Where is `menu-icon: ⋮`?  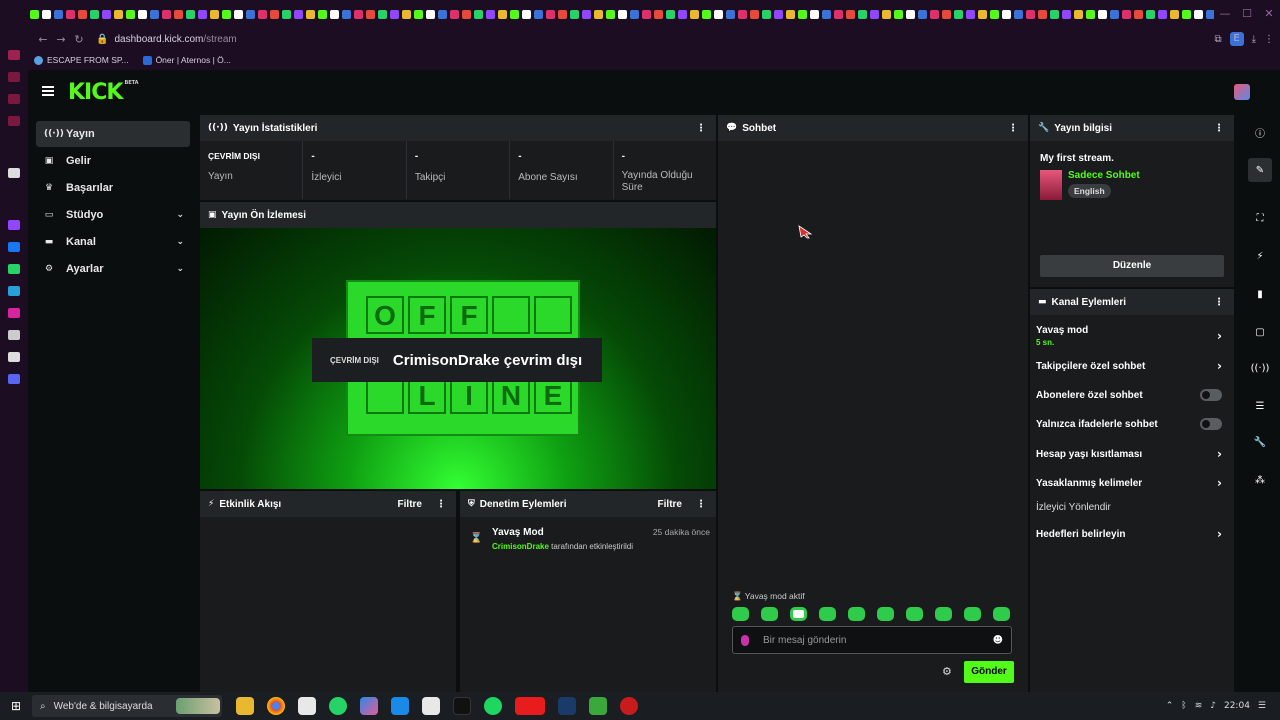
menu-icon: ⋮ is located at coordinates (1269, 39).